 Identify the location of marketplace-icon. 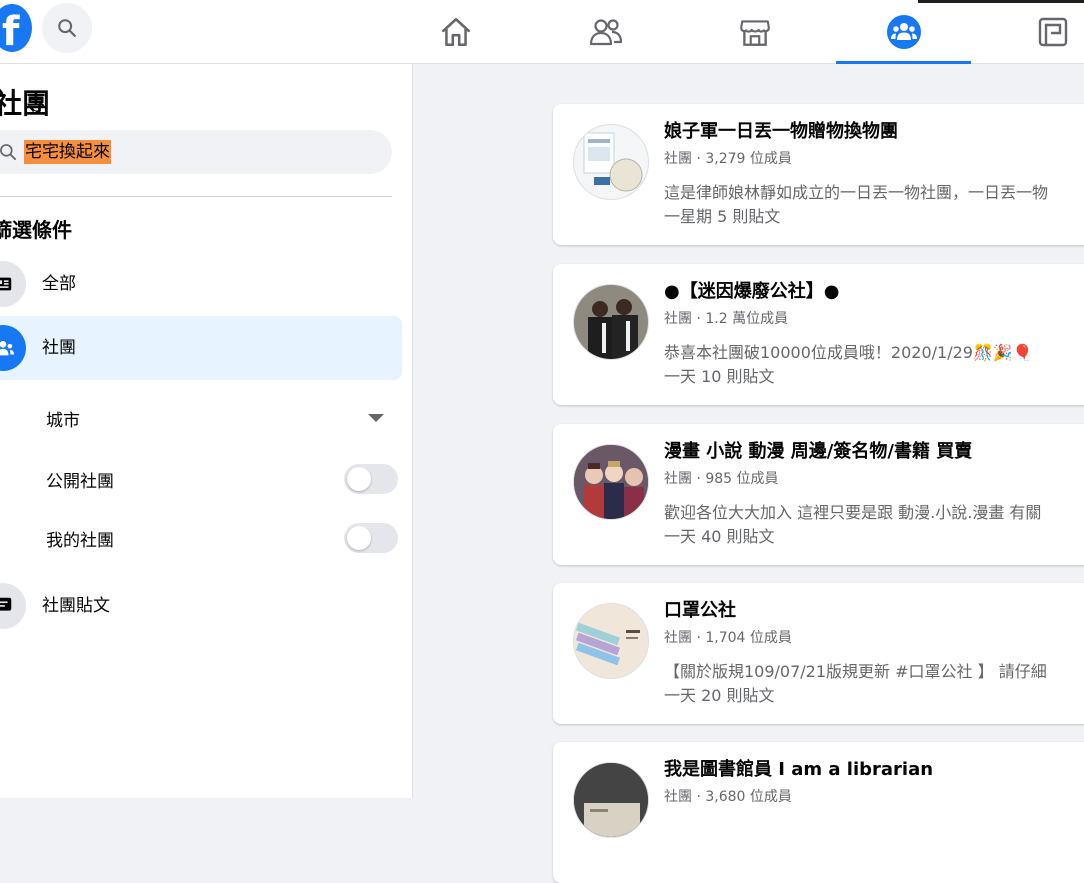
(754, 33).